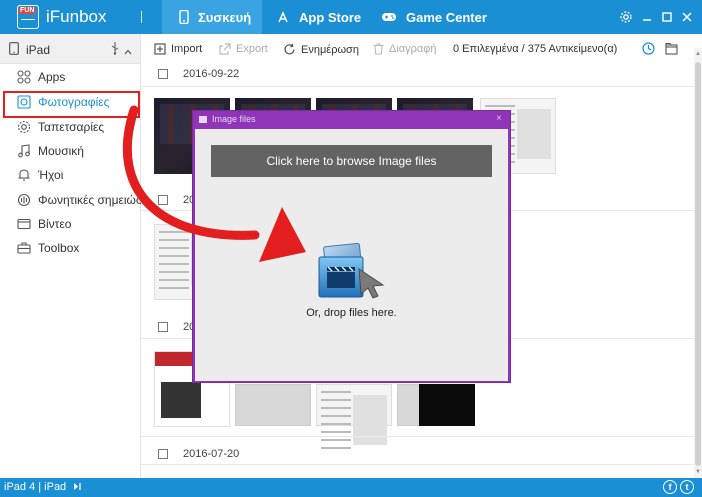 This screenshot has height=497, width=702. Describe the element at coordinates (283, 17) in the screenshot. I see `app-store-icon` at that location.